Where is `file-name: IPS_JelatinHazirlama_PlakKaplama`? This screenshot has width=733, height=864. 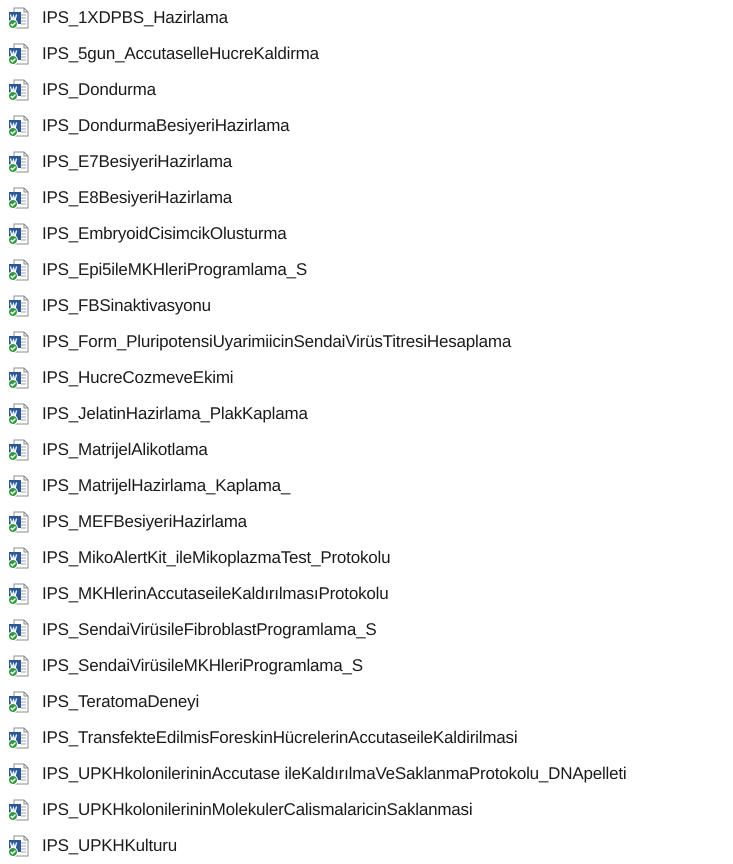
file-name: IPS_JelatinHazirlama_PlakKaplama is located at coordinates (175, 414).